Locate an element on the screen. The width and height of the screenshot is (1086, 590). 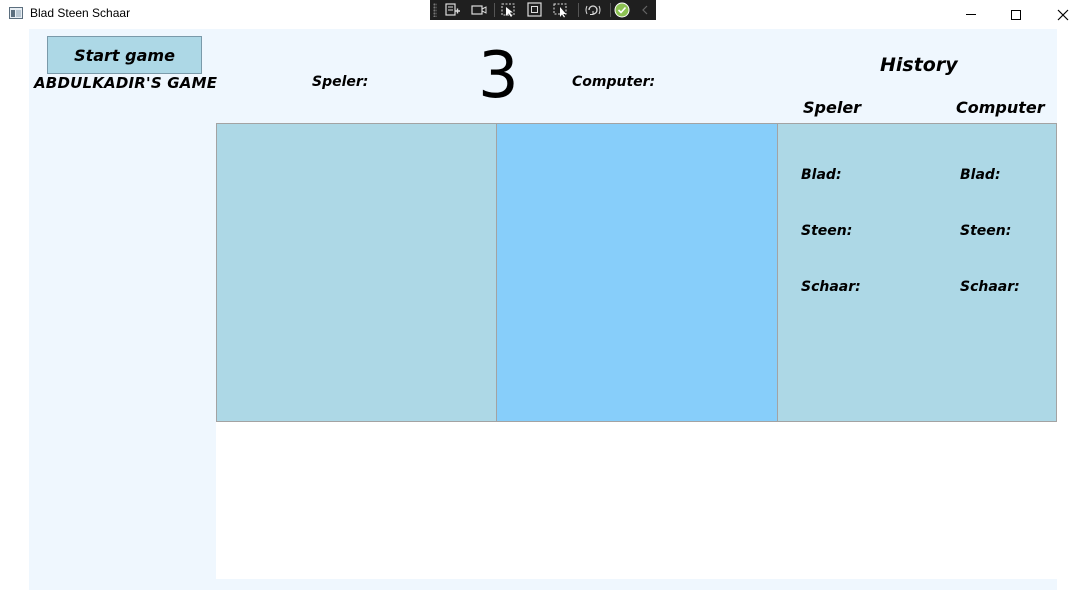
countdown-display: 3 is located at coordinates (498, 76).